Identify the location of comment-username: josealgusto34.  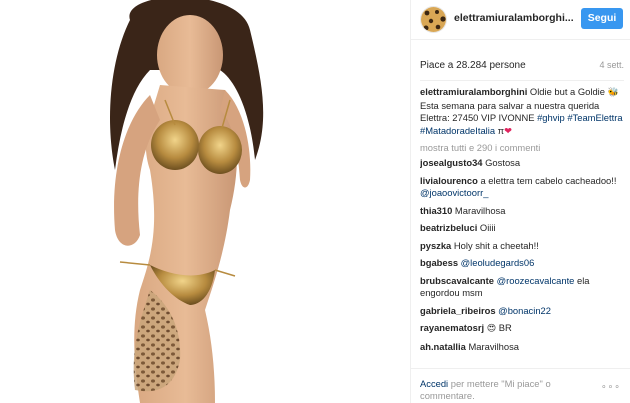
(451, 162).